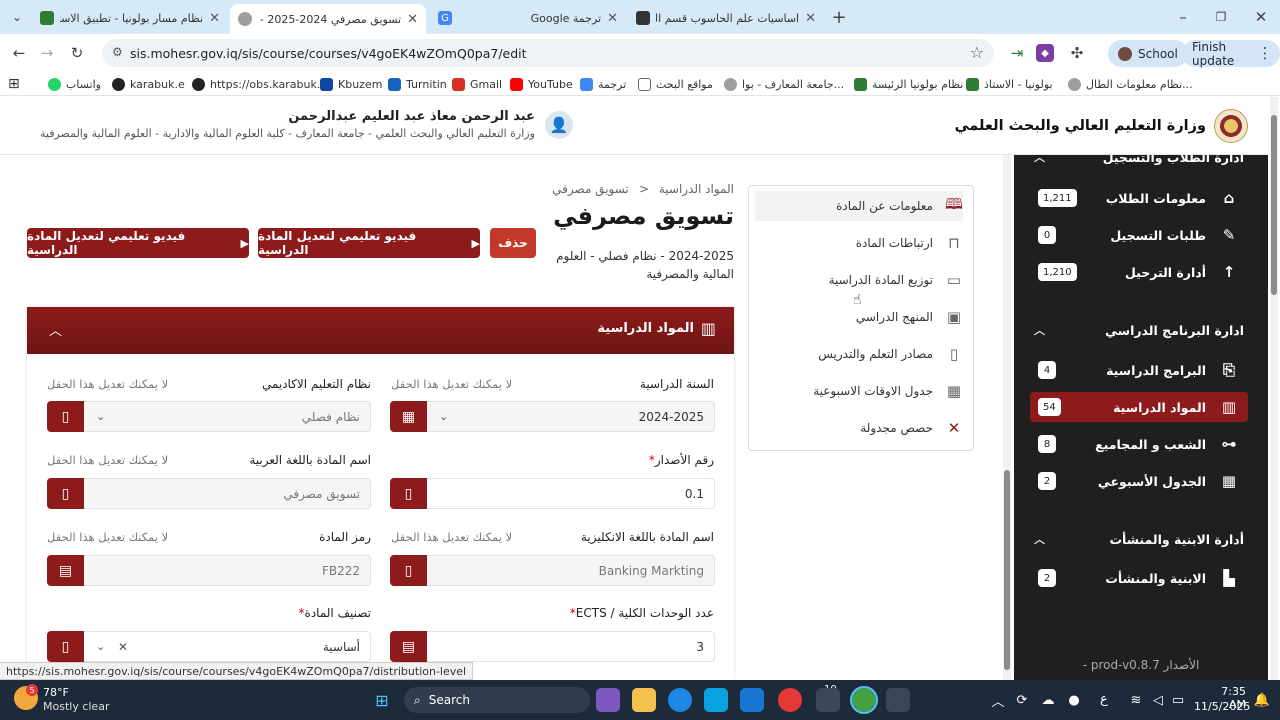 The height and width of the screenshot is (720, 1280). What do you see at coordinates (1139, 539) in the screenshot?
I see `sidebar-section-buildings: أدارة الابنية والمنشأت ︿` at bounding box center [1139, 539].